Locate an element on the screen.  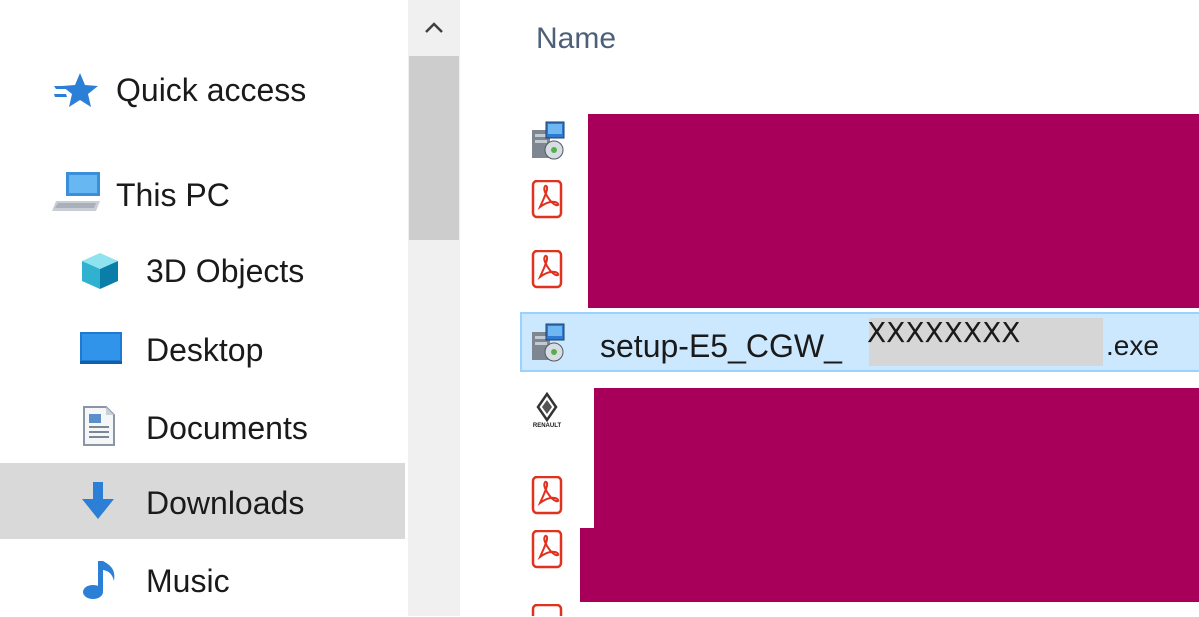
nav-item-quick-access: Quick access is located at coordinates (202, 88).